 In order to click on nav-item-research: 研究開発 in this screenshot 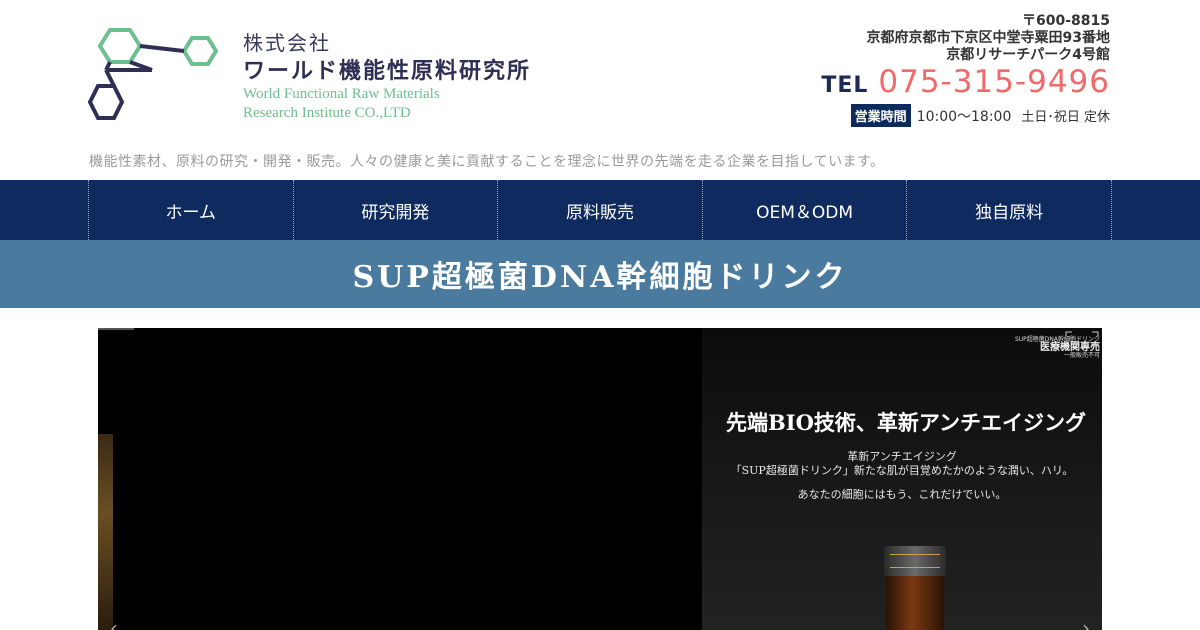, I will do `click(395, 210)`.